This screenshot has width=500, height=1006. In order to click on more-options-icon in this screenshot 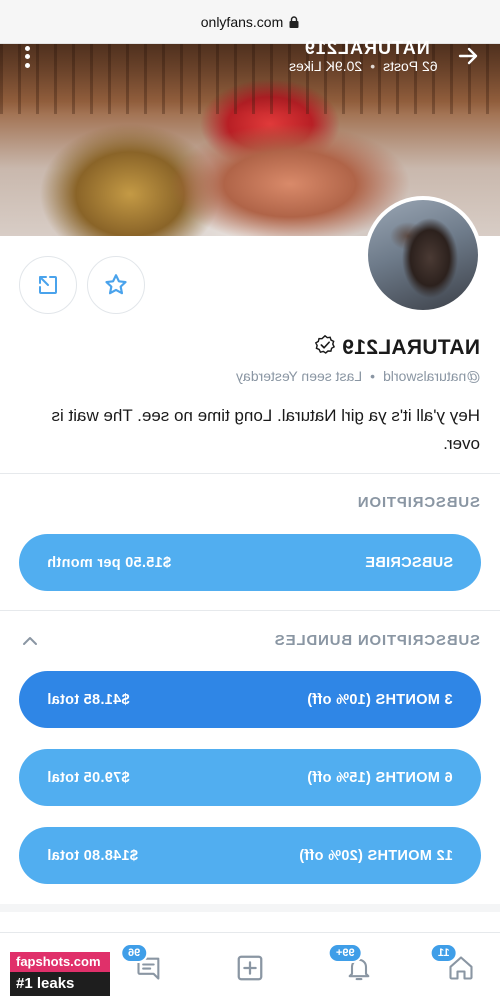, I will do `click(27, 57)`.